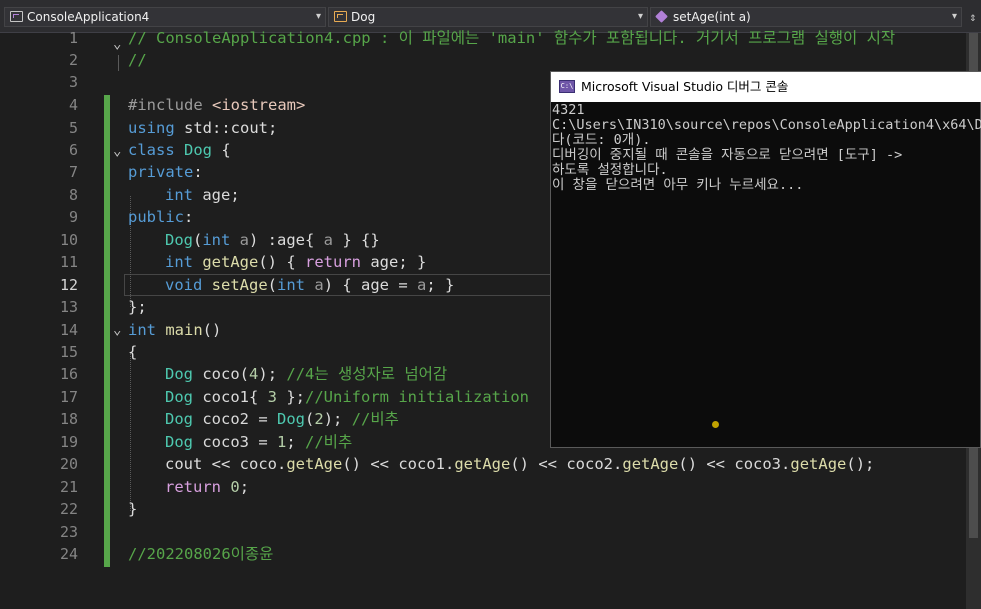  I want to click on code-line-using: using std::cout;, so click(203, 128).